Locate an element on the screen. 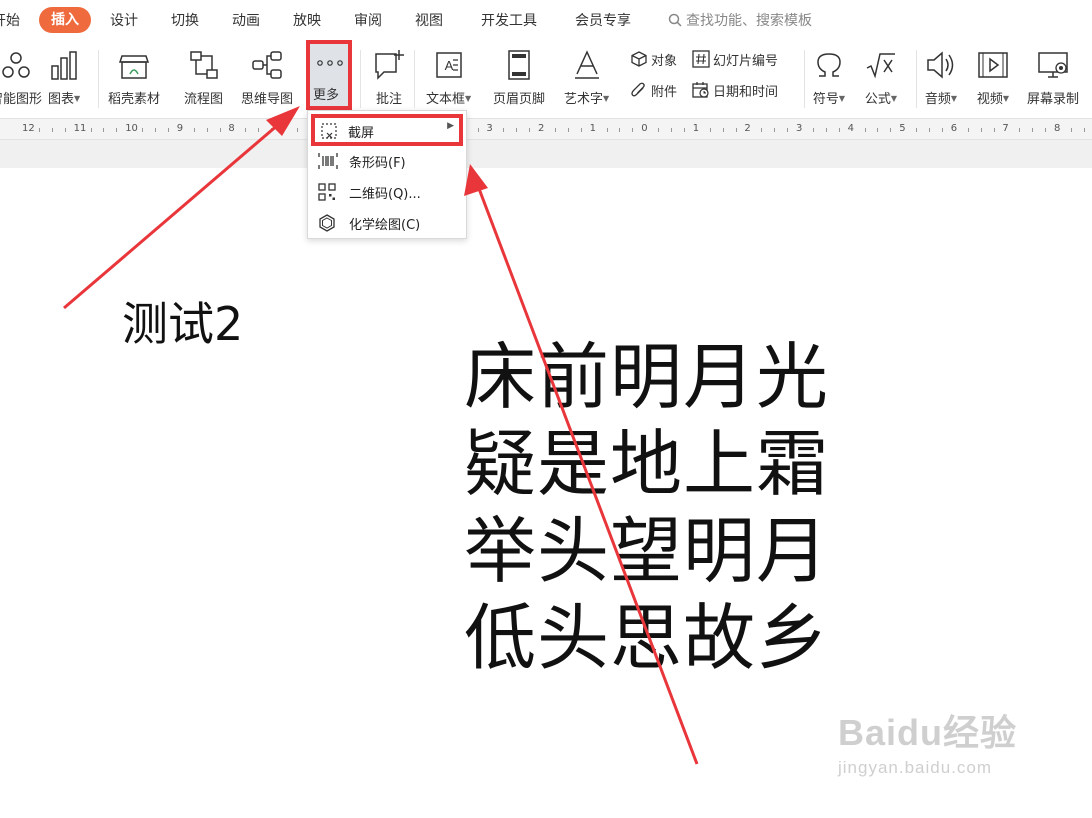 The image size is (1092, 818). poem-line: 床前明月光 is located at coordinates (647, 377).